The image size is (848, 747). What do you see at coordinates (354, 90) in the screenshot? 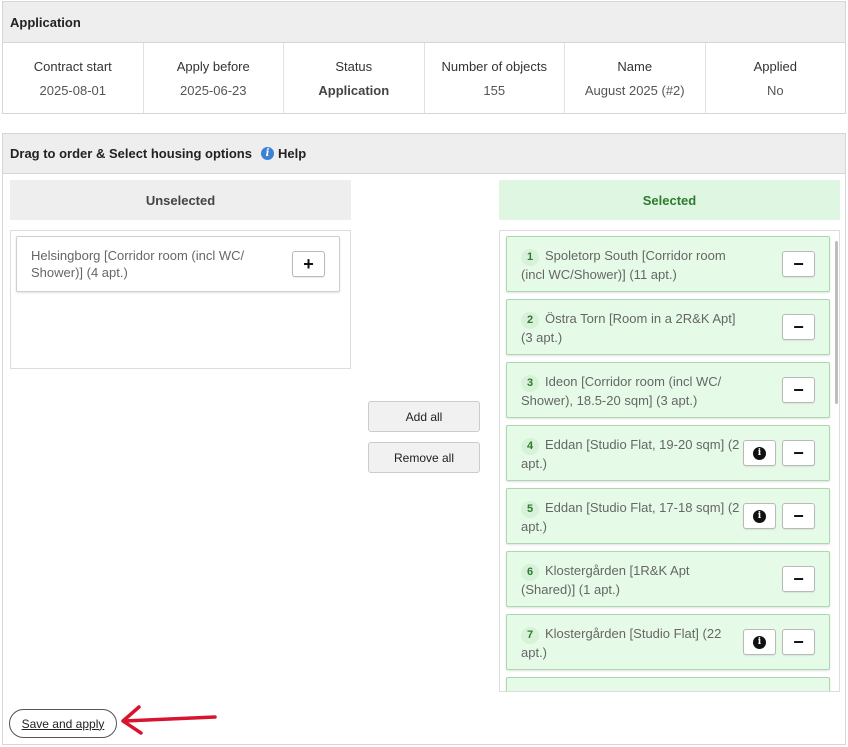
I see `status-value: Application` at bounding box center [354, 90].